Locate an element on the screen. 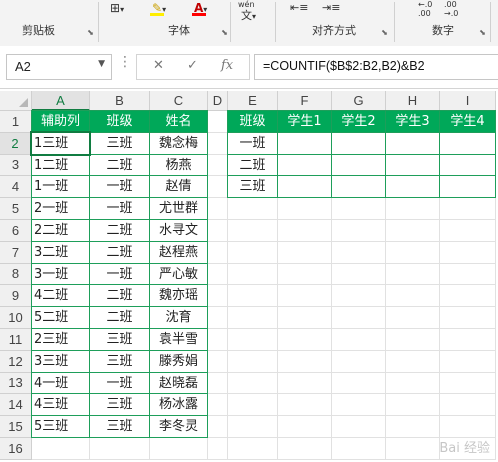 This screenshot has width=498, height=462. helper-cell: 5二班 is located at coordinates (60, 317).